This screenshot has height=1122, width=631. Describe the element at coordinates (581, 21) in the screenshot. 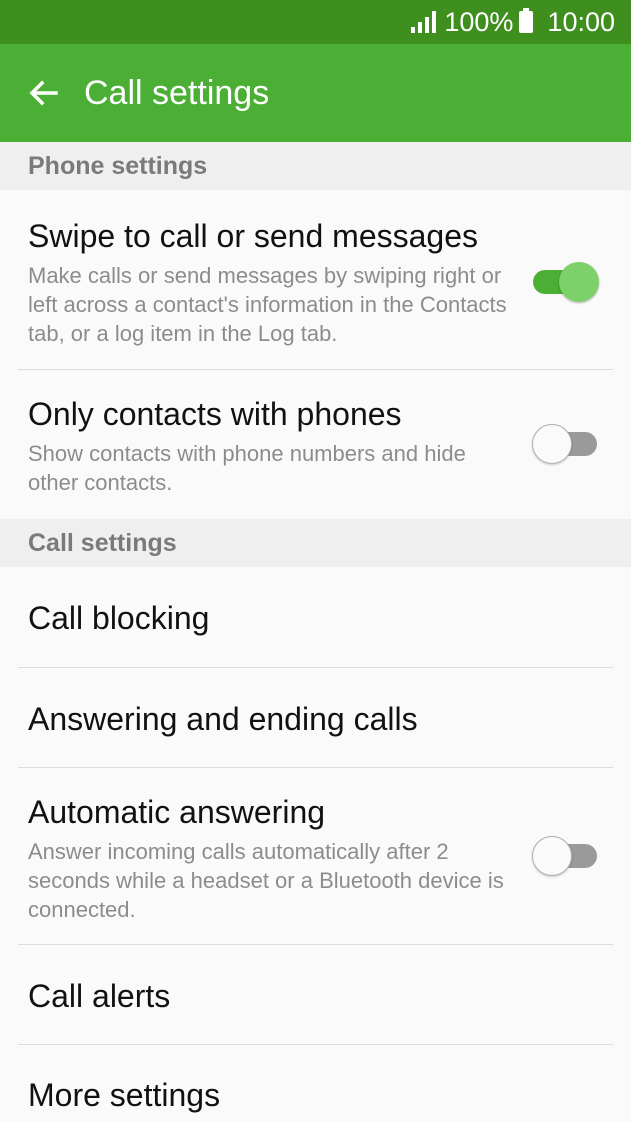

I see `clock: 10:00` at that location.